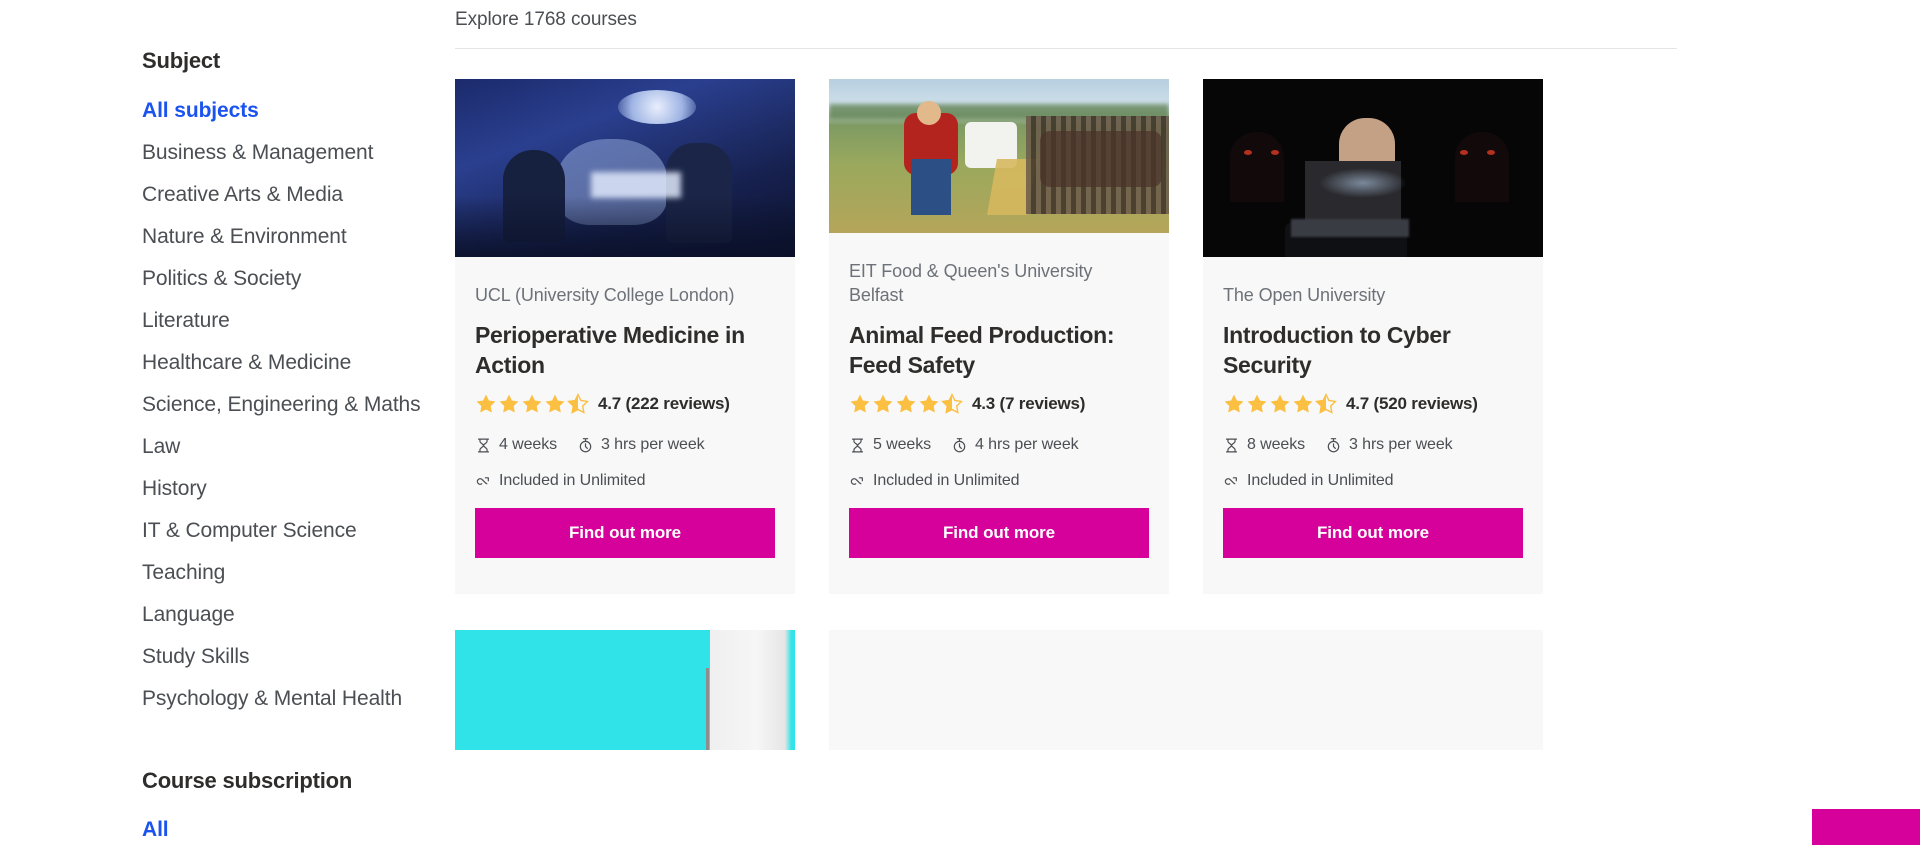  Describe the element at coordinates (528, 444) in the screenshot. I see `course-duration-label: 4 weeks` at that location.